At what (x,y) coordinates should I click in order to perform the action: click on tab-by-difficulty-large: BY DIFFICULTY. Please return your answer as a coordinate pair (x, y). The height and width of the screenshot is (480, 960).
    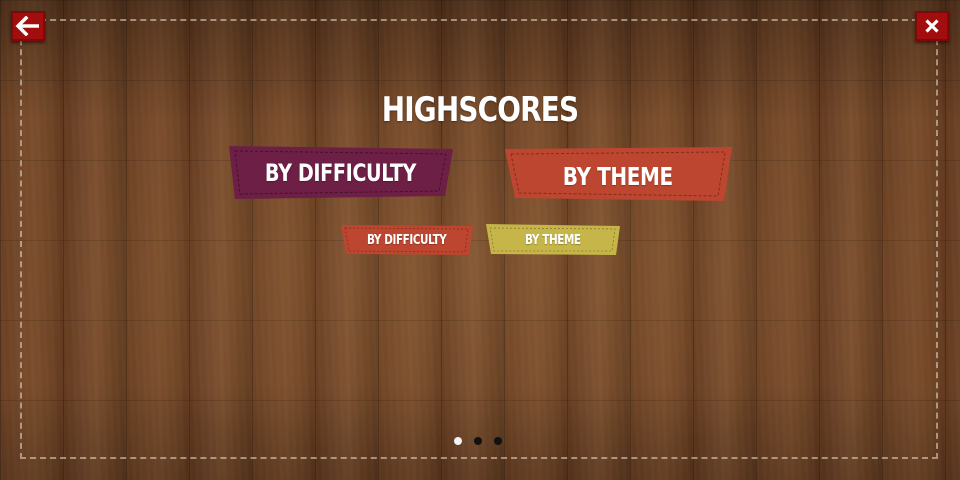
    Looking at the image, I should click on (340, 172).